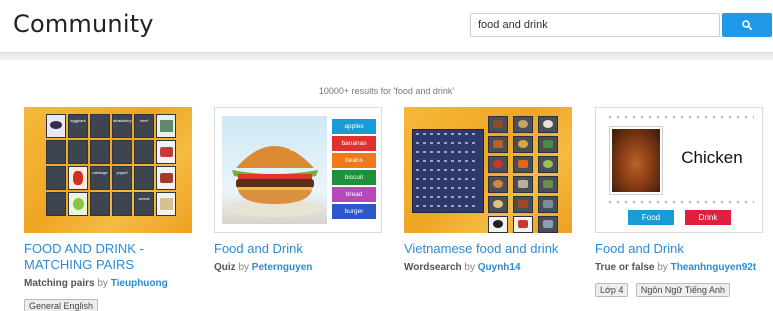 The width and height of the screenshot is (773, 311). Describe the element at coordinates (122, 120) in the screenshot. I see `thumb-word: strawberry` at that location.